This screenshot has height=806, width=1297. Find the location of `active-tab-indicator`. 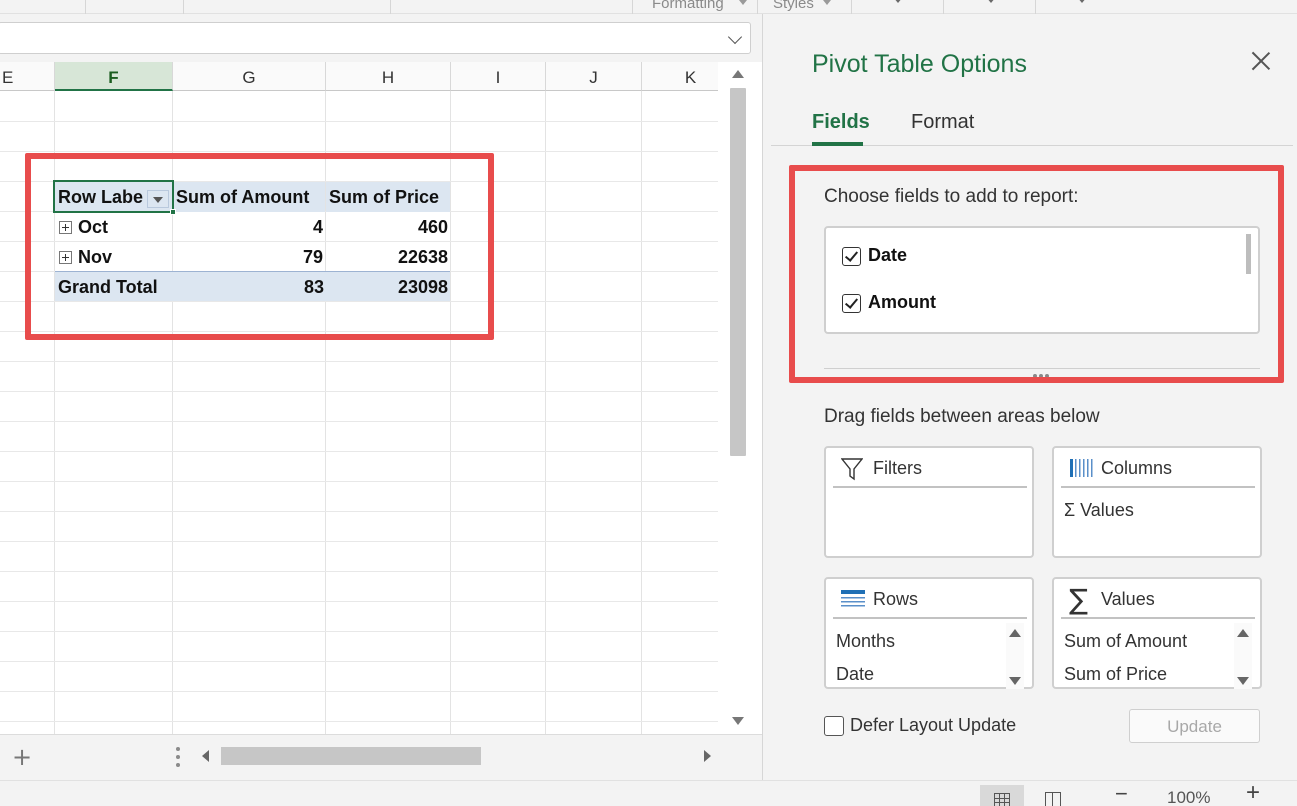

active-tab-indicator is located at coordinates (837, 144).